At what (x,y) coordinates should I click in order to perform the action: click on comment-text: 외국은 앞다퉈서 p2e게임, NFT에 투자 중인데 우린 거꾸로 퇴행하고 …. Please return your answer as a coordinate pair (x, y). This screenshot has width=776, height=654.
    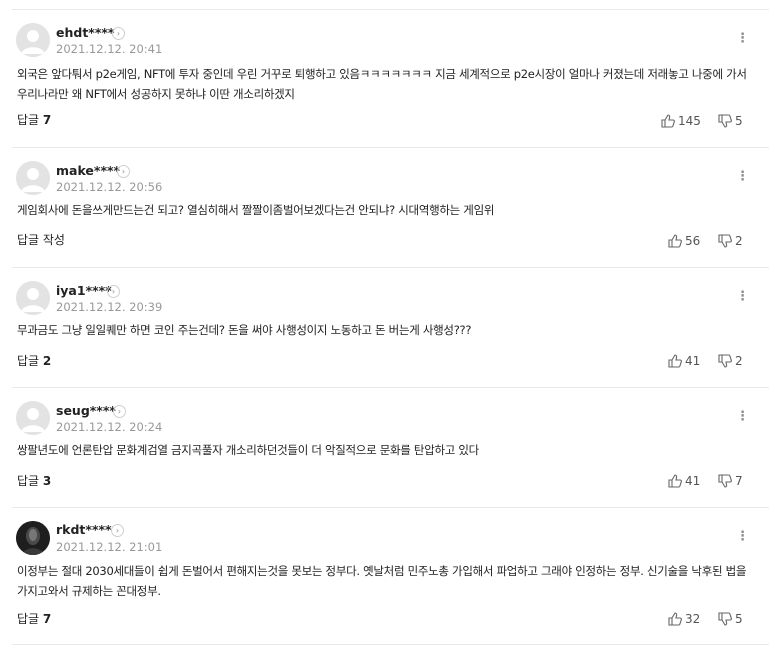
    Looking at the image, I should click on (382, 84).